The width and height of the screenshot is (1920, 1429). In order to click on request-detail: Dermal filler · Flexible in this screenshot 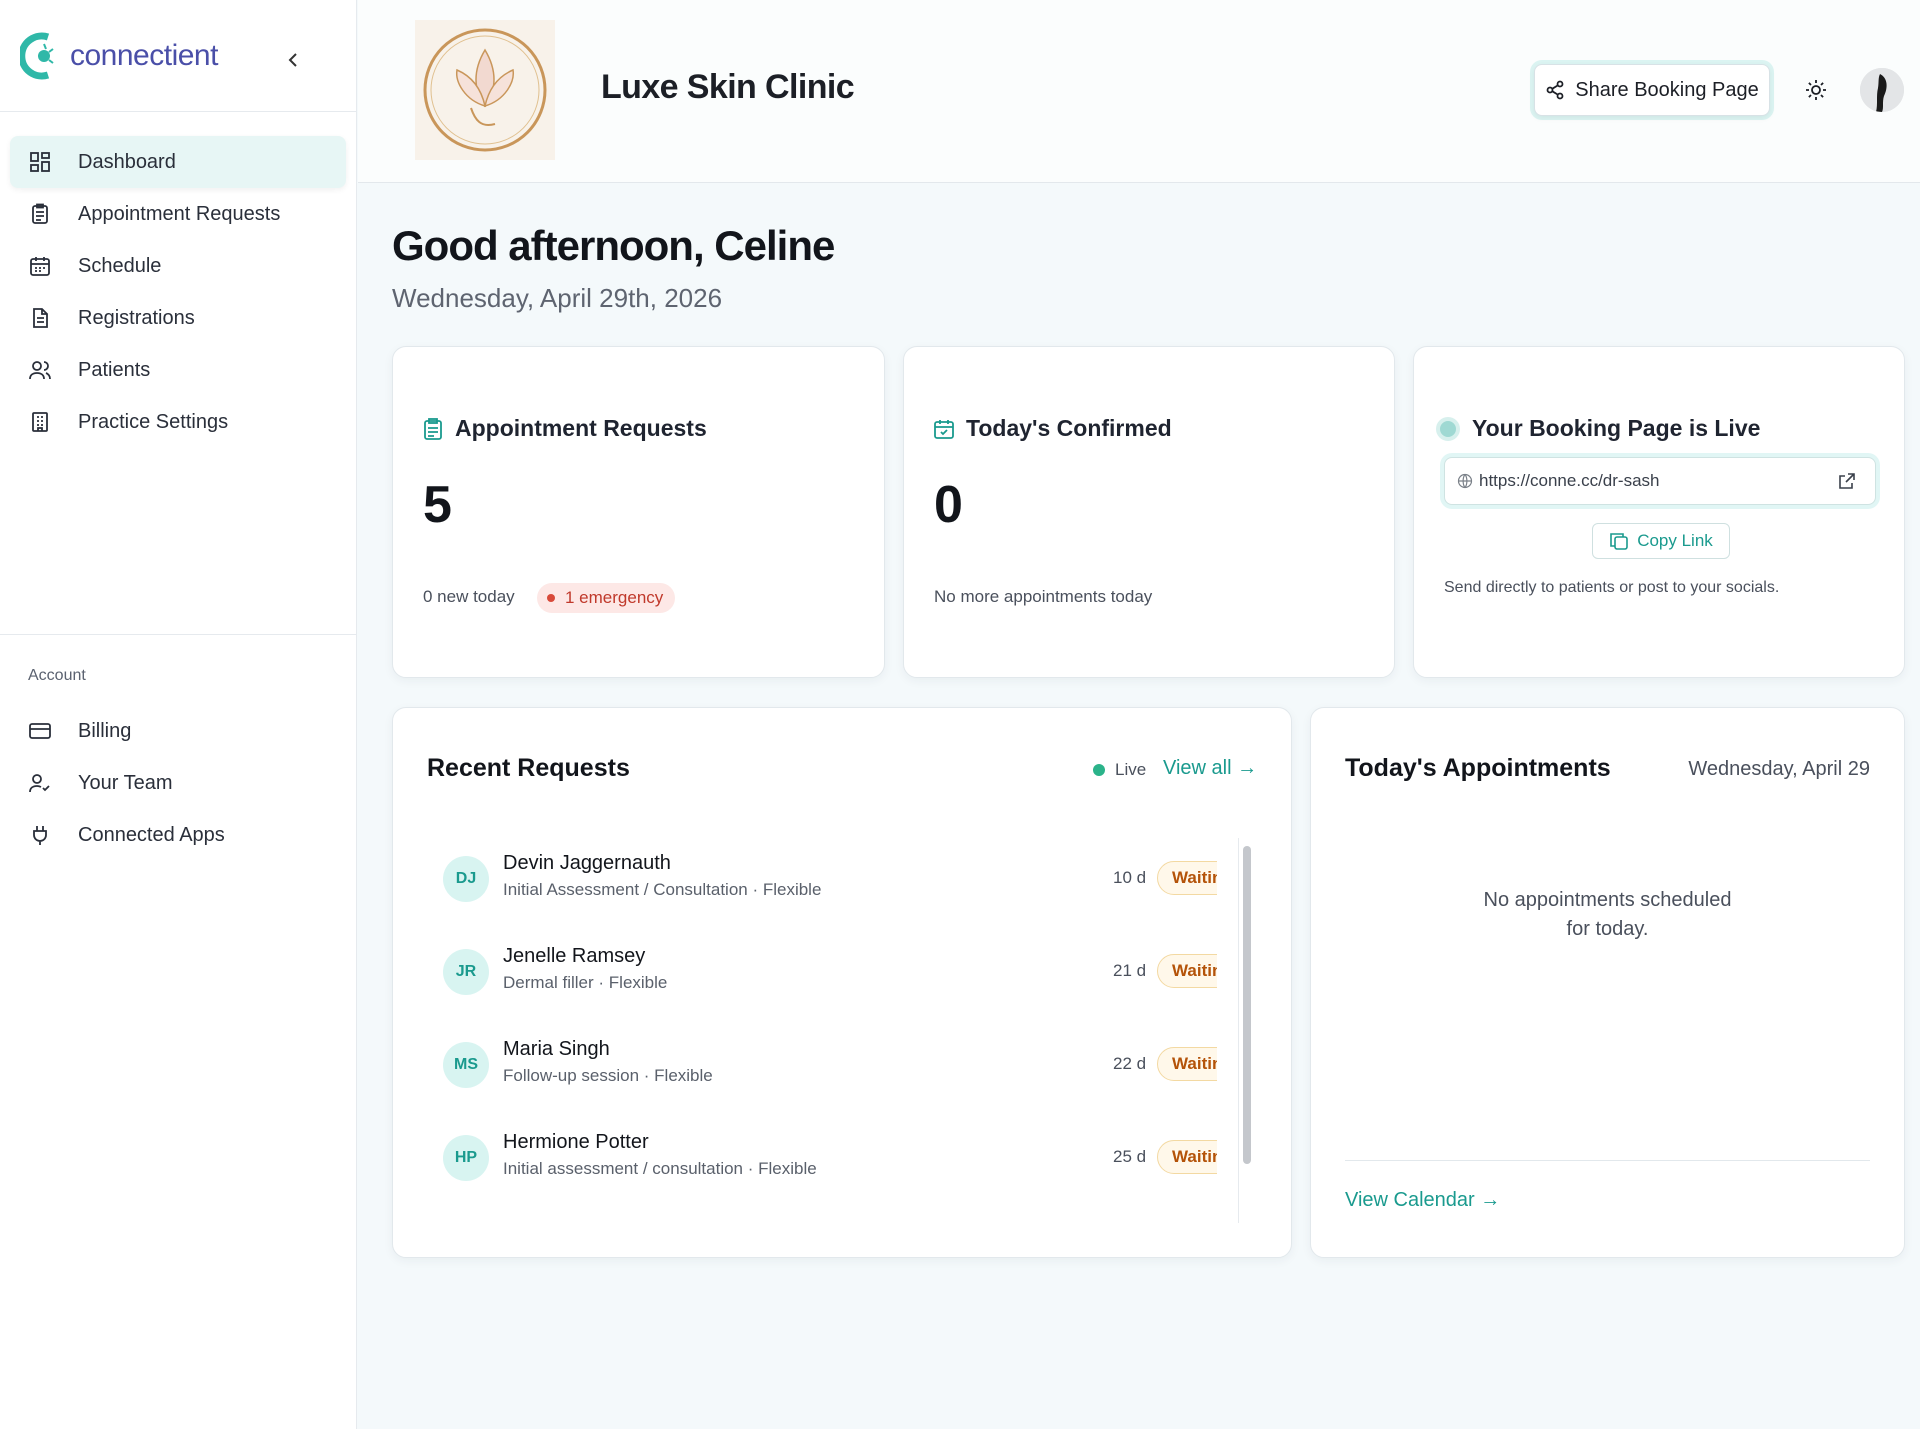, I will do `click(585, 982)`.